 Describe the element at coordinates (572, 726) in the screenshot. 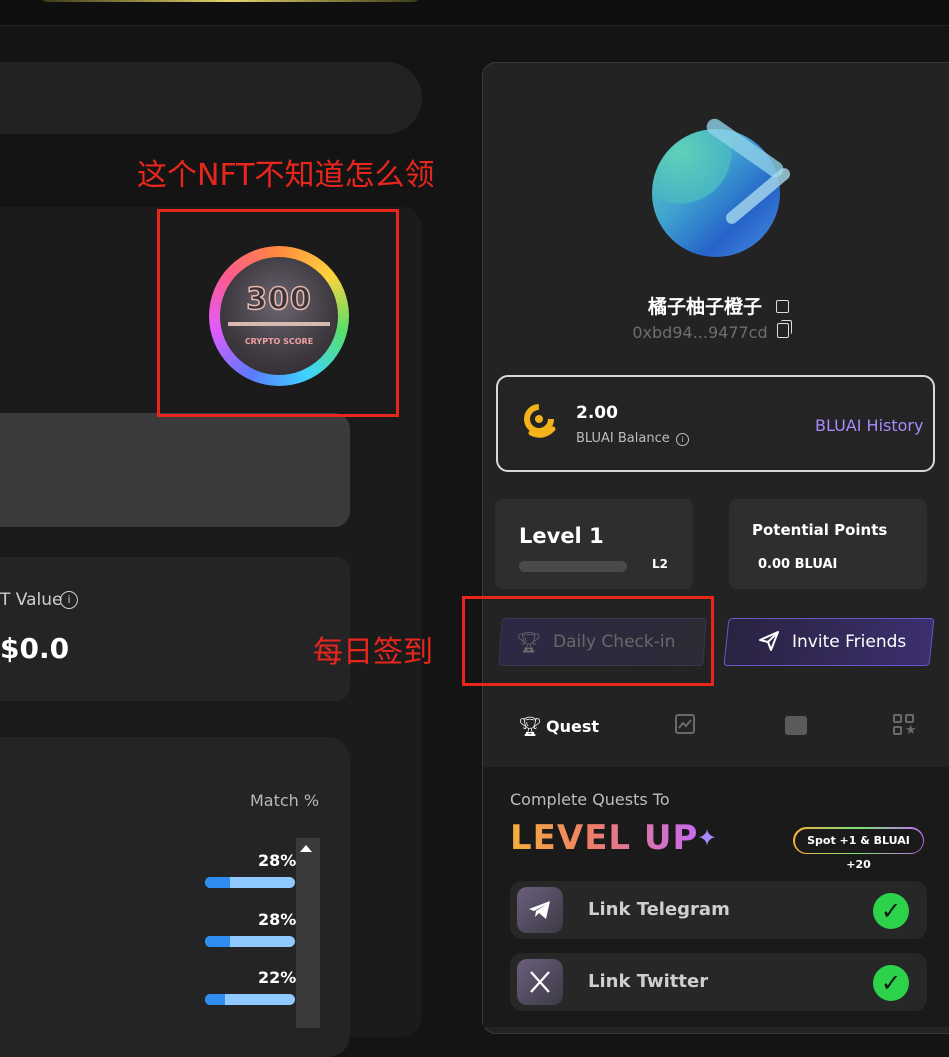

I see `tab-quest: Quest` at that location.